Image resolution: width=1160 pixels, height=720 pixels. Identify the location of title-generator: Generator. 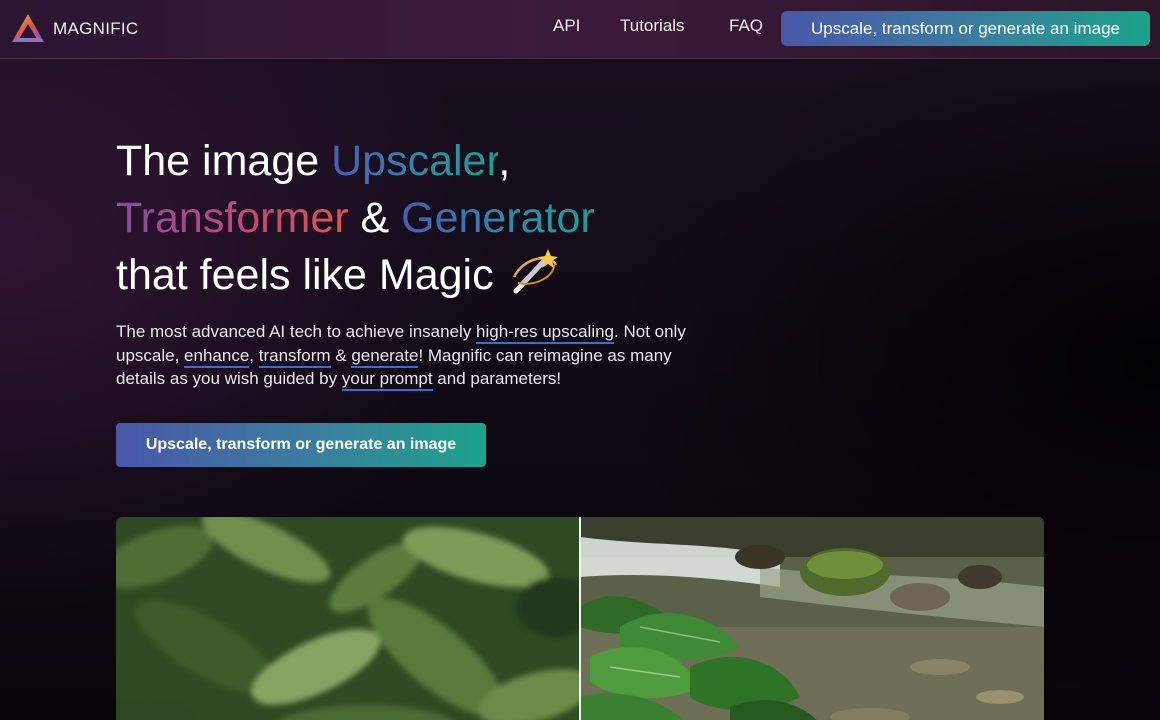
(498, 218).